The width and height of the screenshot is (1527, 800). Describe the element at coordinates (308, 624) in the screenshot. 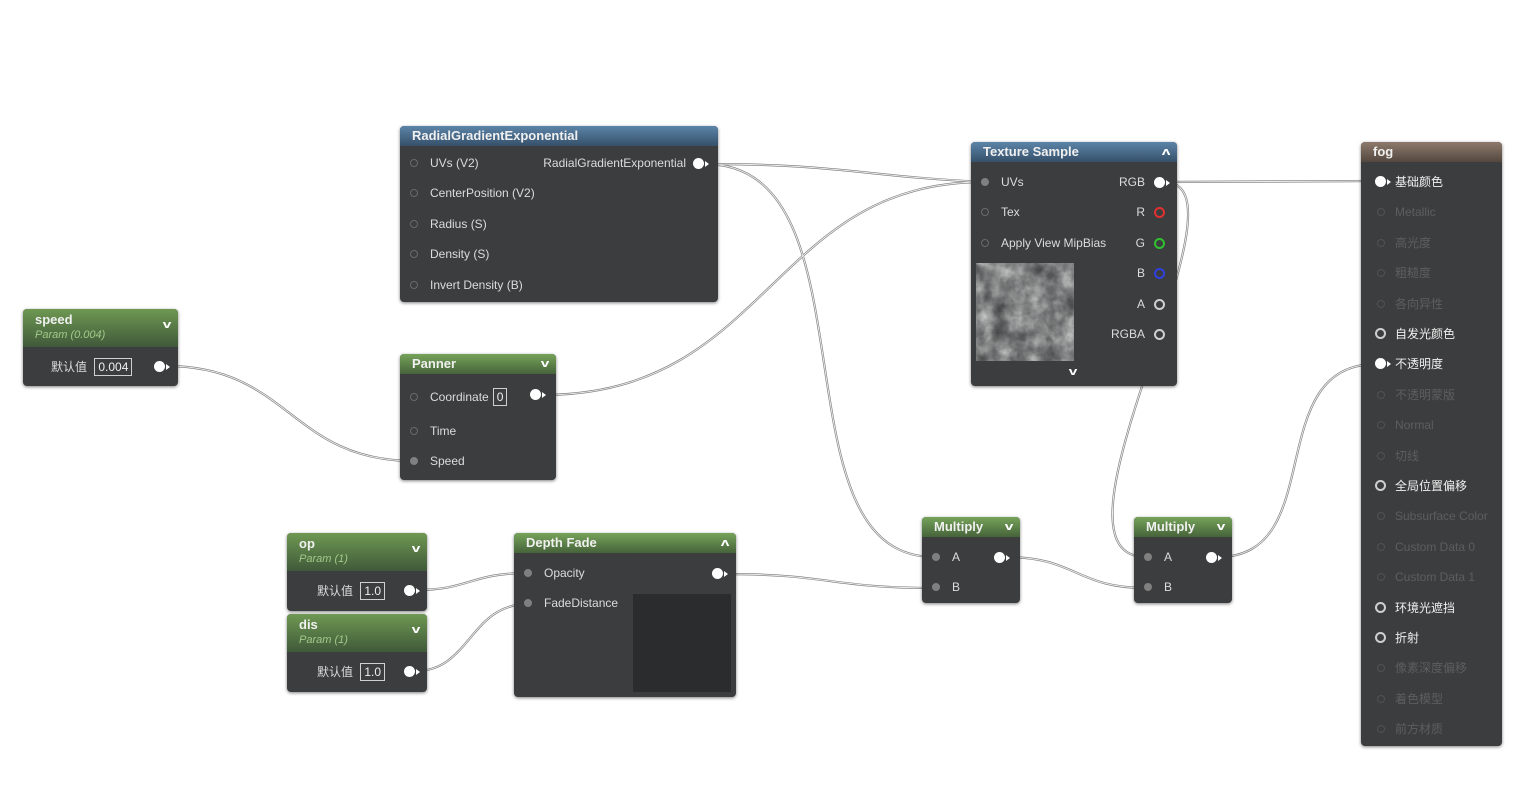

I see `node-title: dis` at that location.